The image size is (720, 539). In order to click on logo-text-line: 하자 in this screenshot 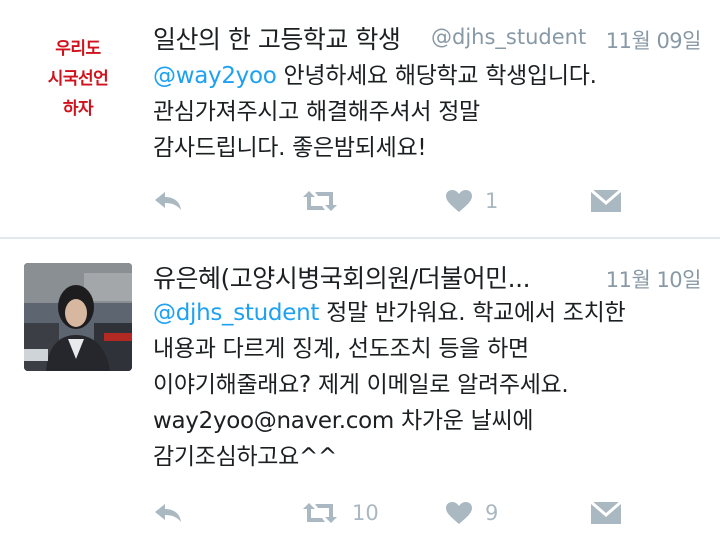, I will do `click(78, 109)`.